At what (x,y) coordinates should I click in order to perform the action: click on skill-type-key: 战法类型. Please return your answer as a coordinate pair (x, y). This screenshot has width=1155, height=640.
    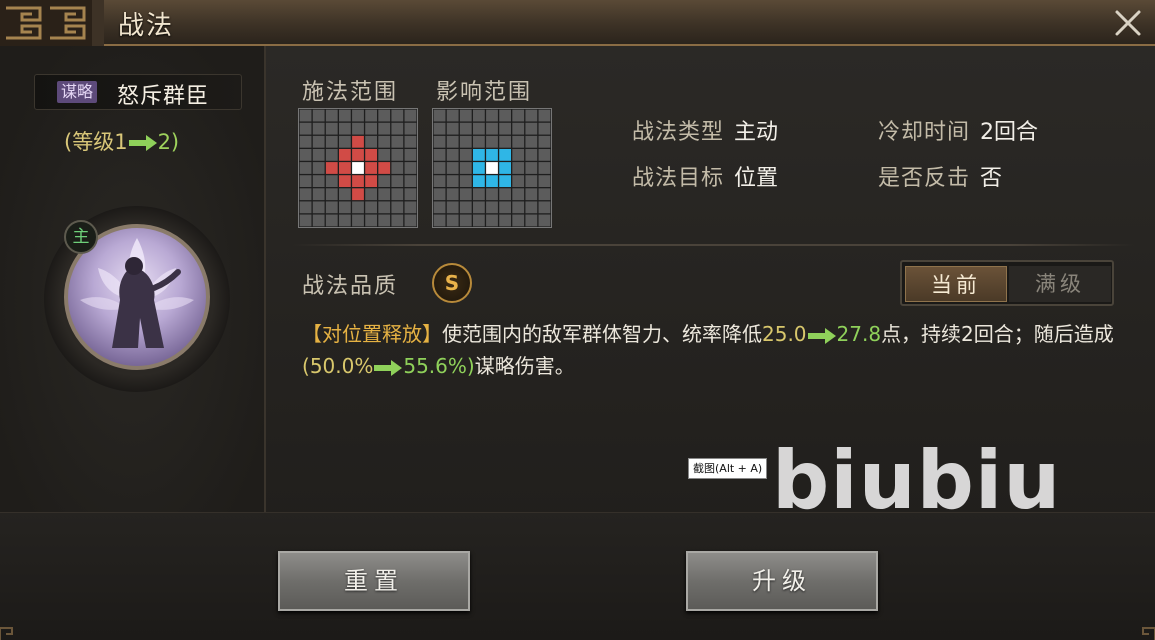
    Looking at the image, I should click on (678, 132).